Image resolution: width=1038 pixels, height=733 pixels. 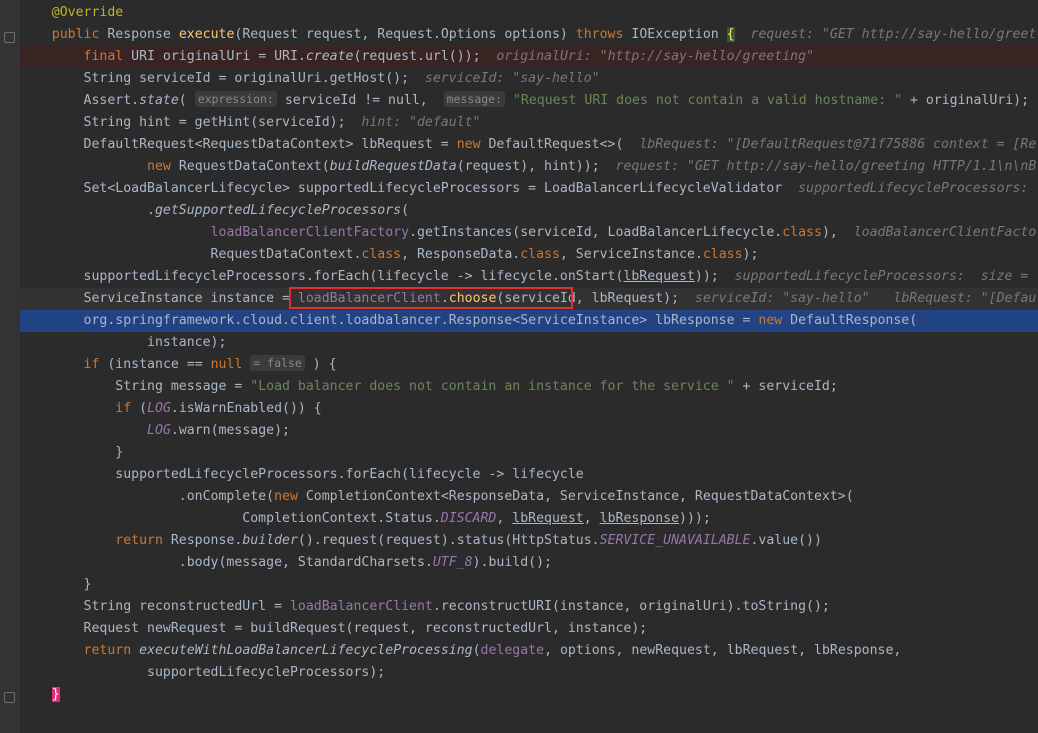 I want to click on code-line: if (instance == null = false ) {, so click(x=210, y=363).